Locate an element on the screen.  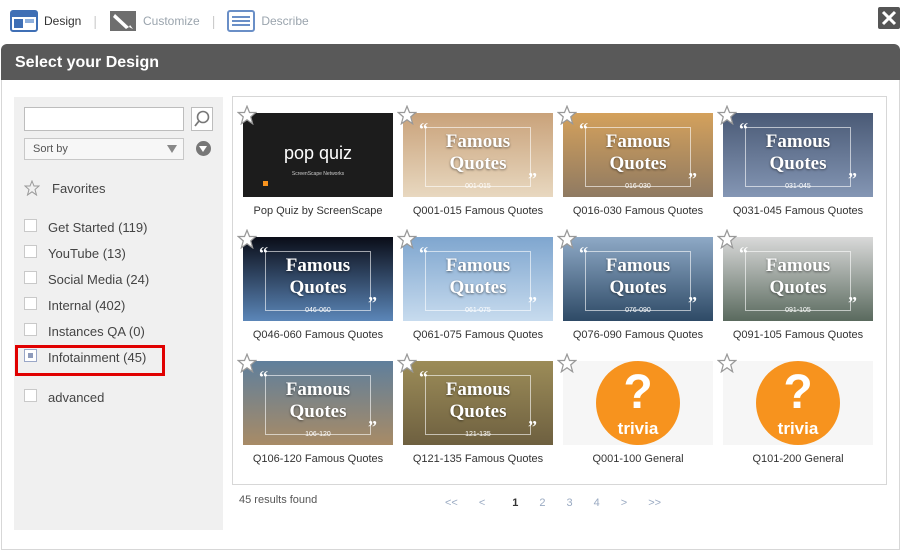
page-last: >> is located at coordinates (654, 503).